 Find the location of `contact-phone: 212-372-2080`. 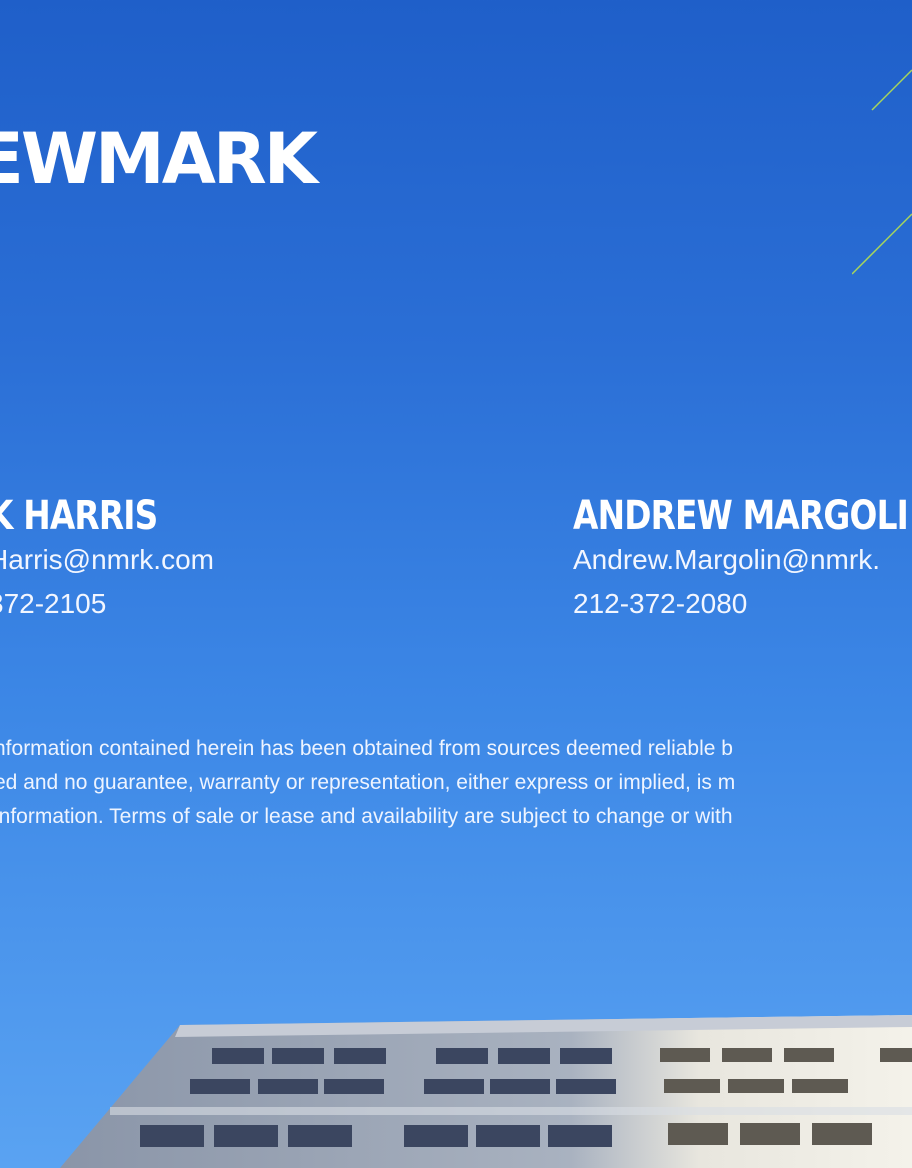

contact-phone: 212-372-2080 is located at coordinates (742, 604).